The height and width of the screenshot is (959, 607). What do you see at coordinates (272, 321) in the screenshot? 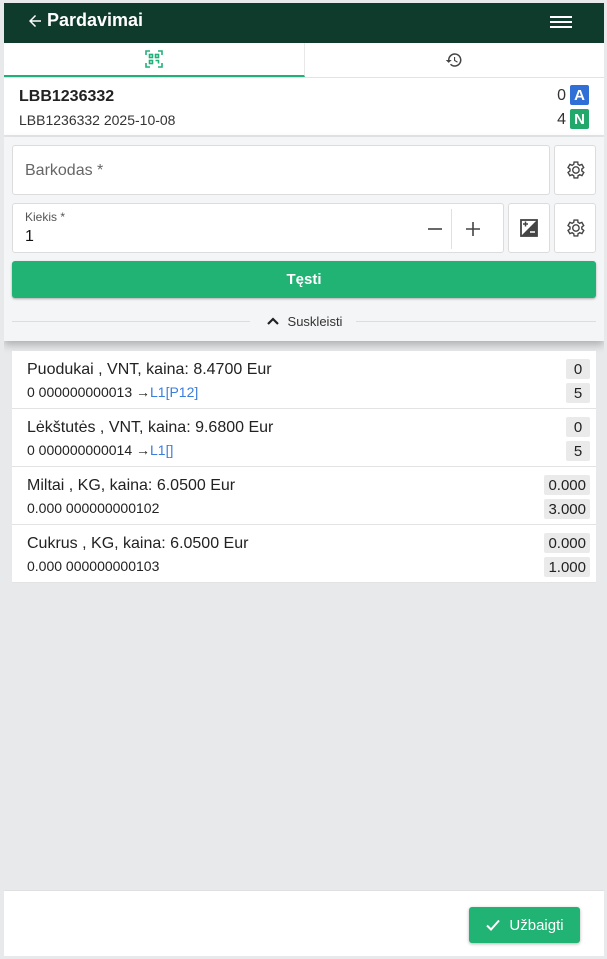
I see `chevron-up-icon` at bounding box center [272, 321].